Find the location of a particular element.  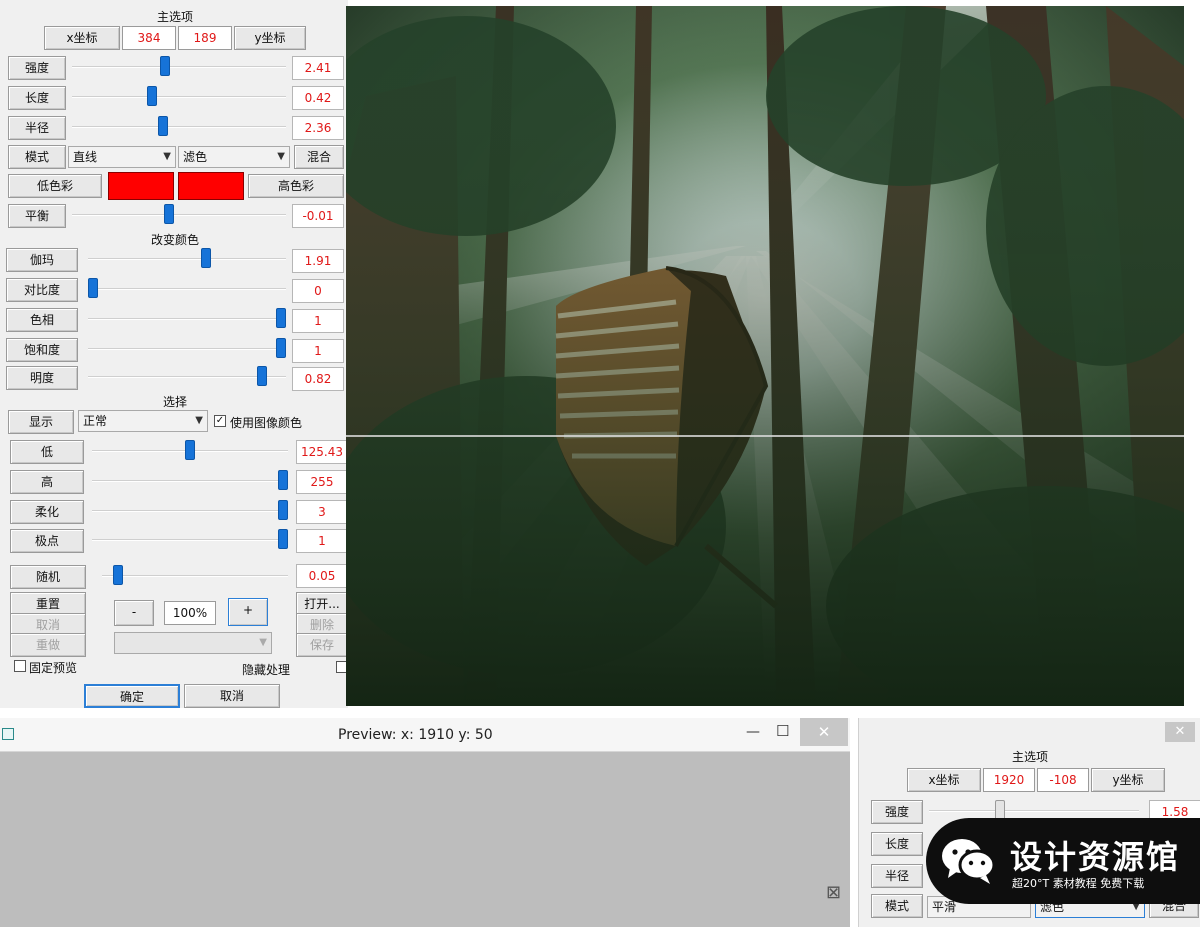

radius-label: 半径 is located at coordinates (37, 128).